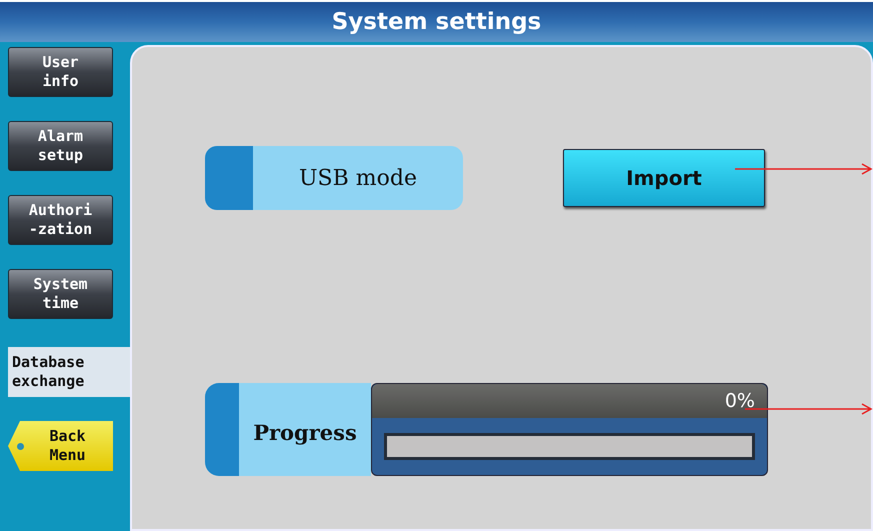 The height and width of the screenshot is (531, 873). I want to click on back-menu-button: Back Menu, so click(60, 446).